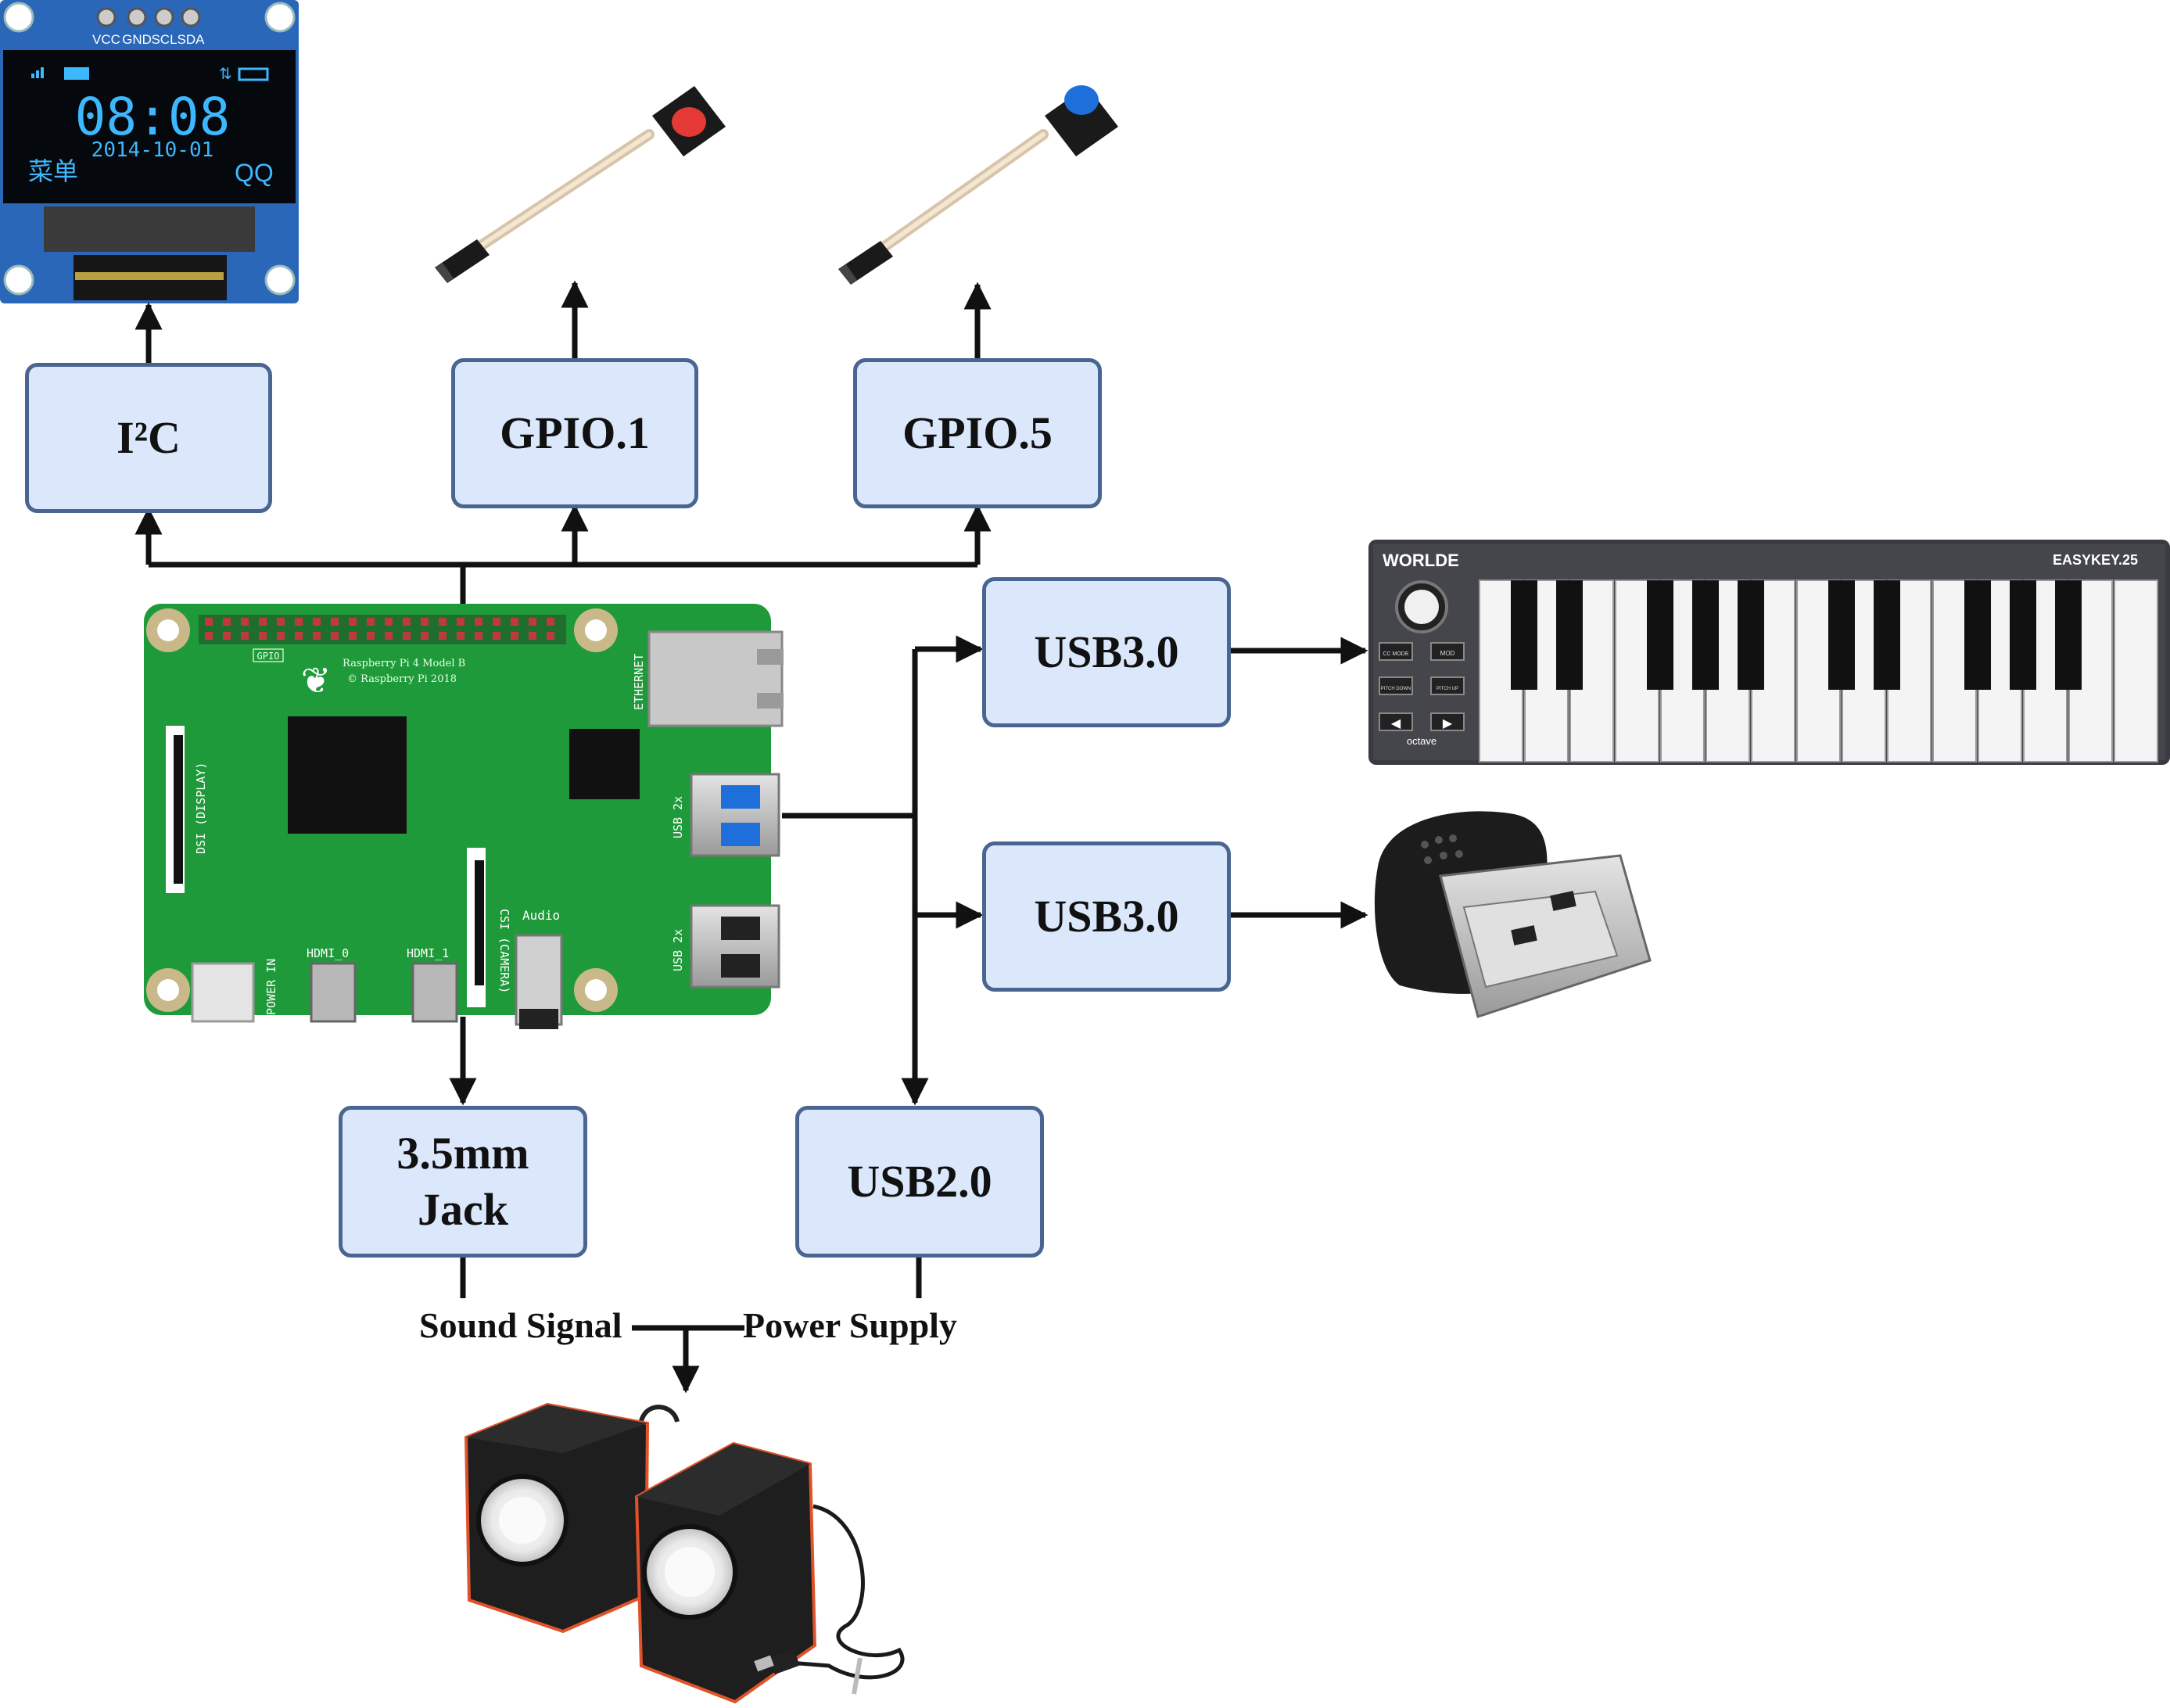  I want to click on usb2-box: USB2.0, so click(920, 1182).